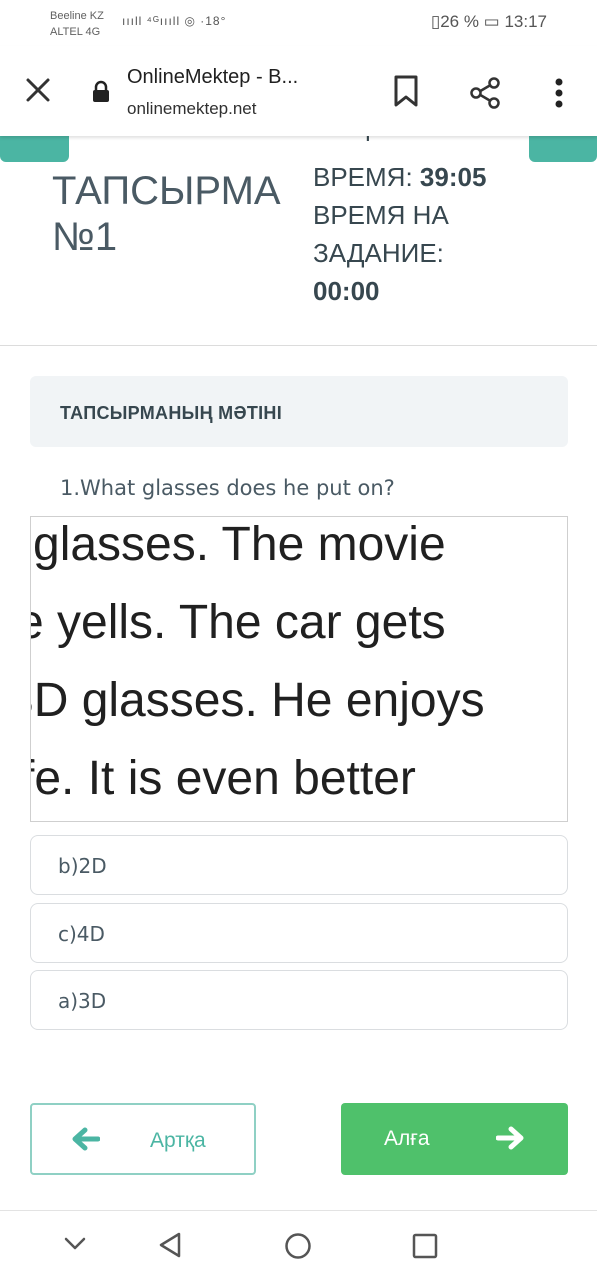 Image resolution: width=597 pixels, height=1280 pixels. Describe the element at coordinates (381, 234) in the screenshot. I see `task-time-label: ВРЕМЯ НА ЗАДАНИЕ:` at that location.